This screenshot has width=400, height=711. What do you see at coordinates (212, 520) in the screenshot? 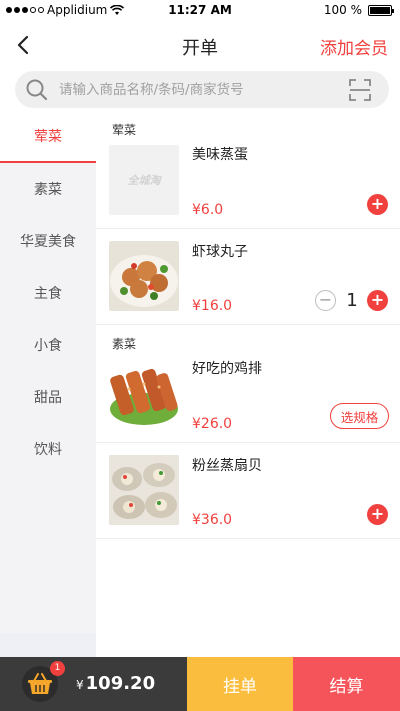
I see `product-price: ¥36.0` at bounding box center [212, 520].